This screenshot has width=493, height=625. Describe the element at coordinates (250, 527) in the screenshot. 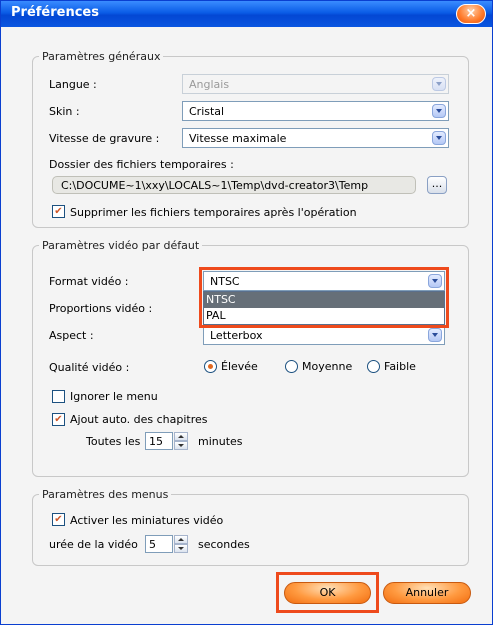

I see `menu-settings-group: Paramètres des menus` at that location.